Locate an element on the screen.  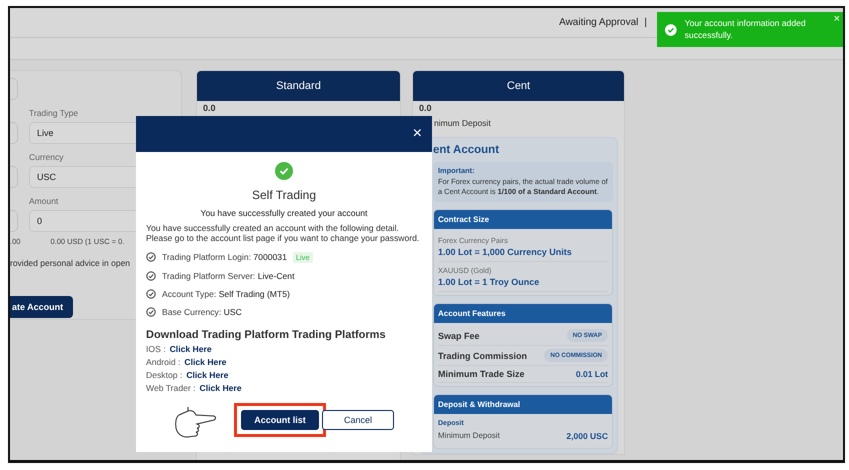
item-value: 1.00 Lot = 1 Troy Ounce is located at coordinates (523, 283).